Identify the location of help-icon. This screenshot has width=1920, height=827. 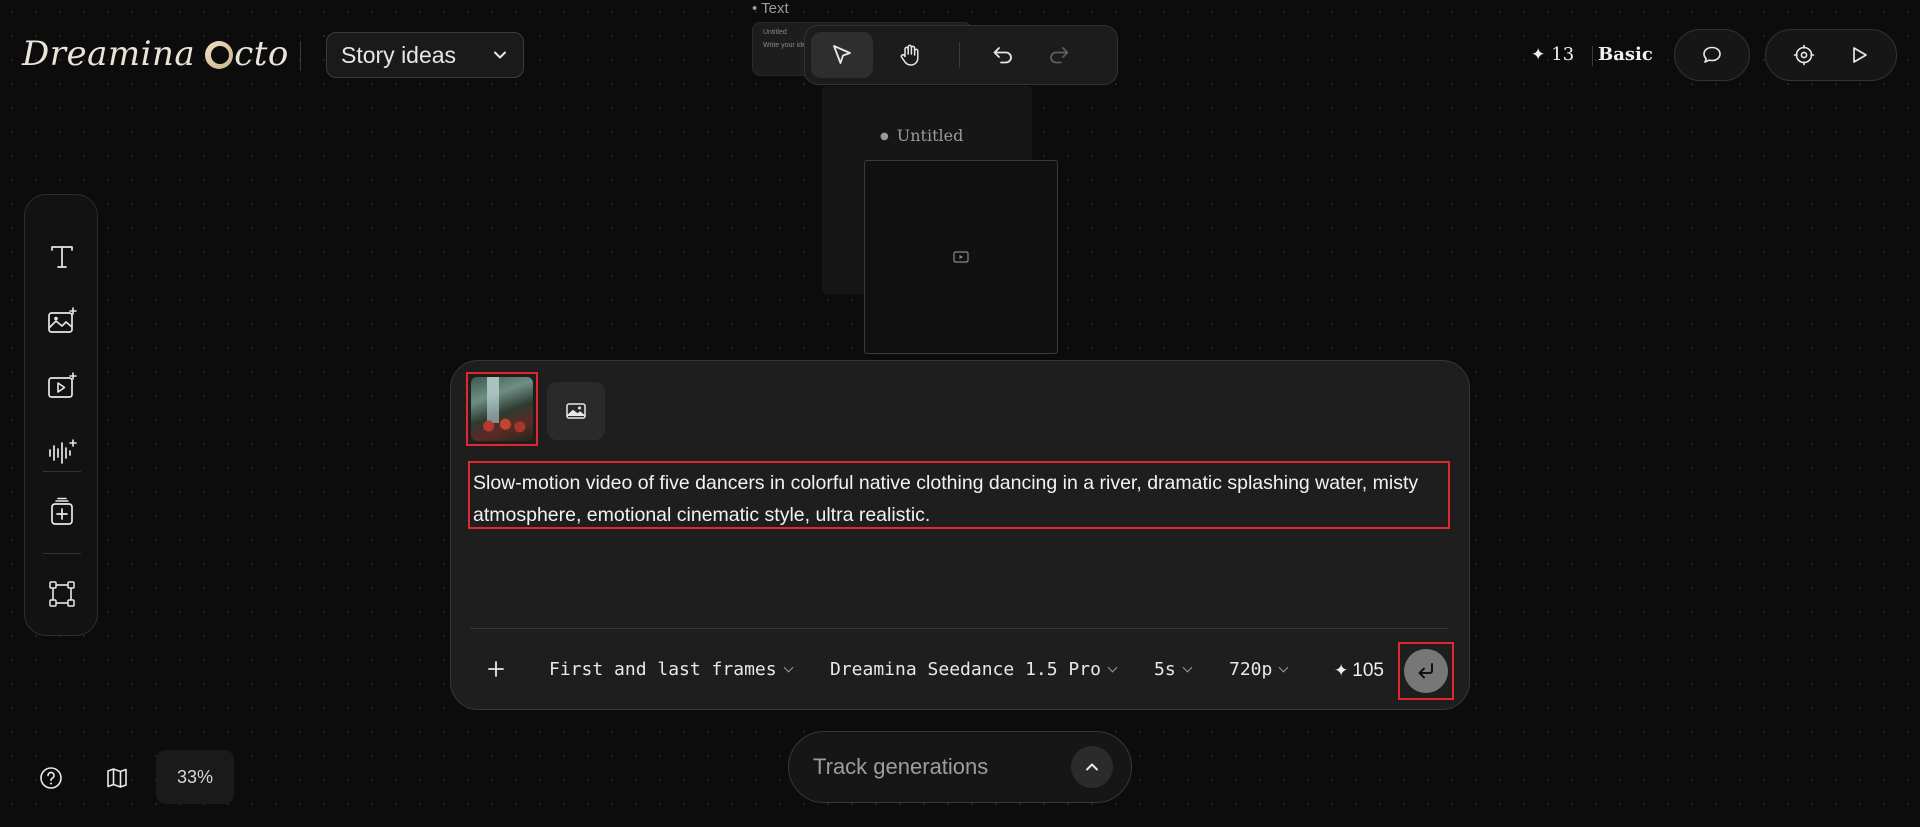
(51, 778).